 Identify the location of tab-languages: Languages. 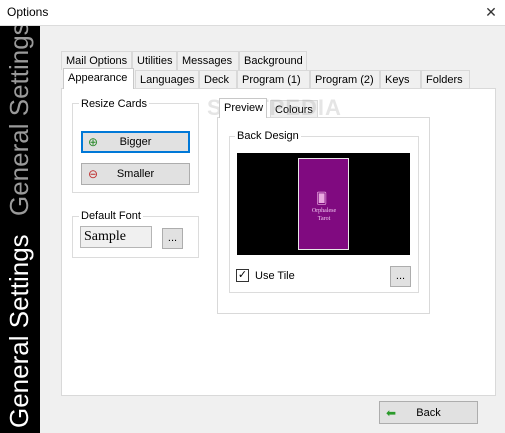
(167, 79).